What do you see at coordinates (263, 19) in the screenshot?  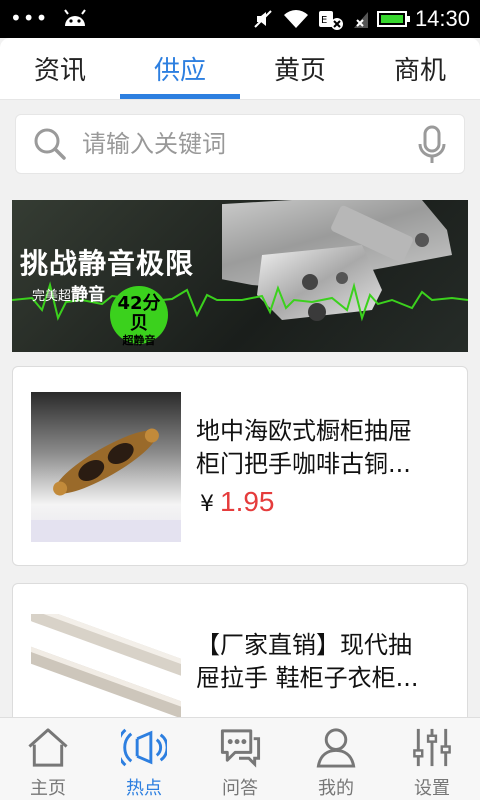 I see `mute-icon` at bounding box center [263, 19].